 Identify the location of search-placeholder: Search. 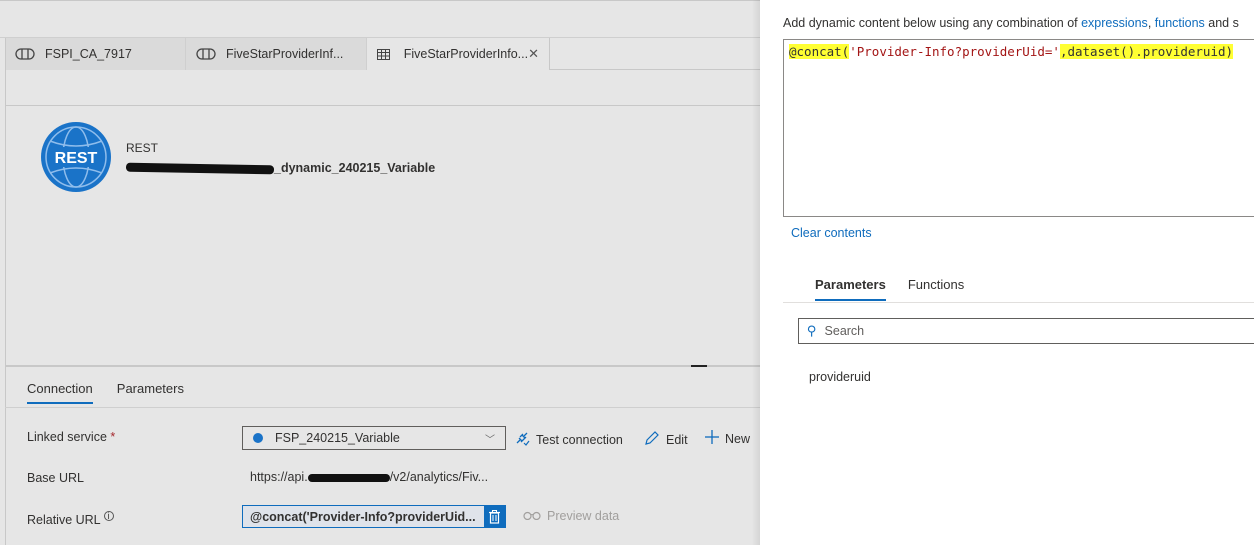
(844, 331).